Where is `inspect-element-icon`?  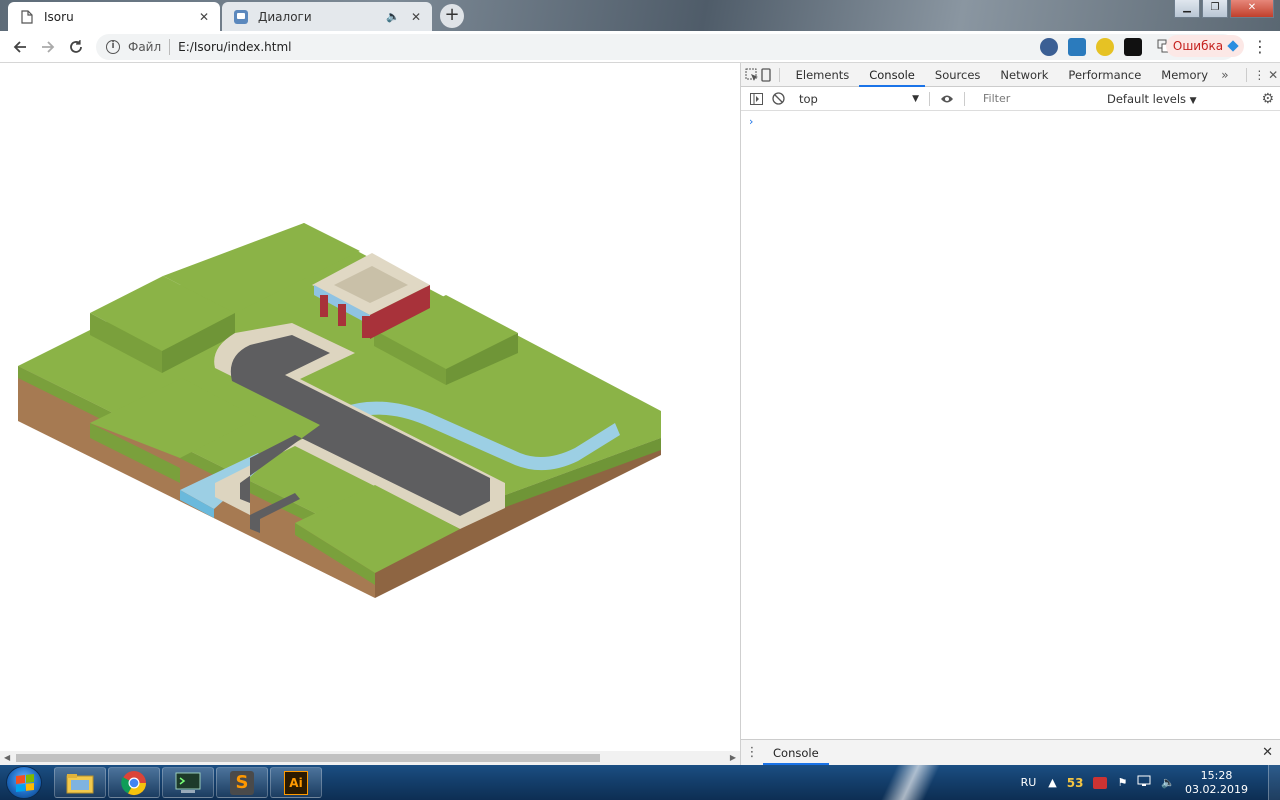 inspect-element-icon is located at coordinates (752, 75).